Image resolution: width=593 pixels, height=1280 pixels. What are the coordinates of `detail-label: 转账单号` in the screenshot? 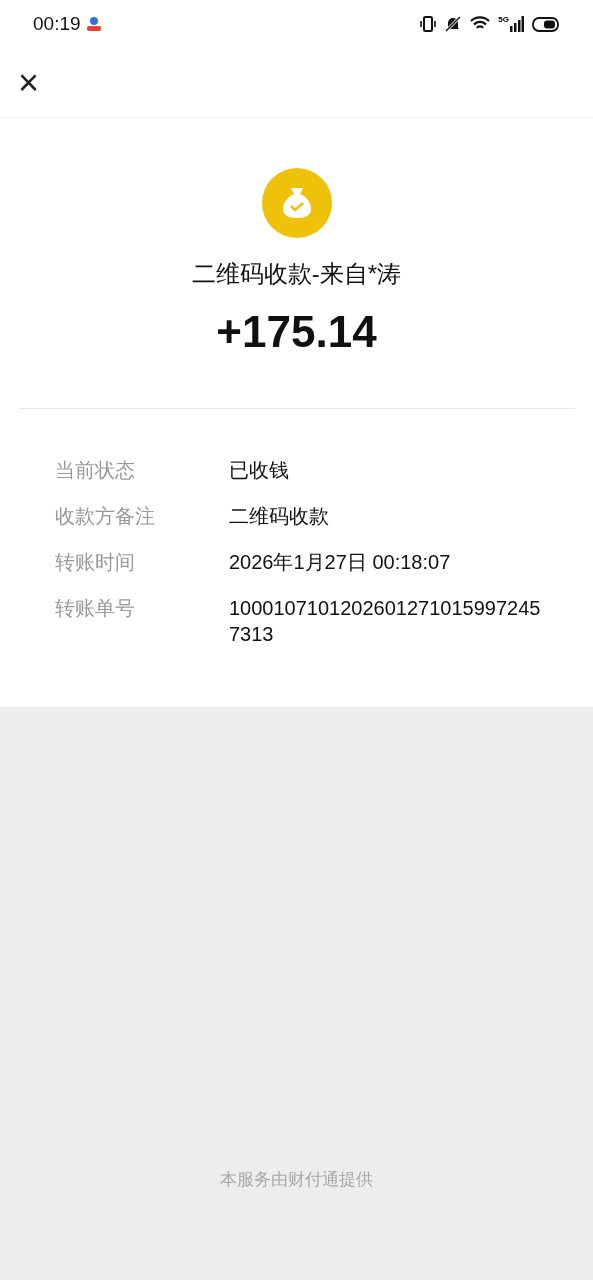 It's located at (95, 608).